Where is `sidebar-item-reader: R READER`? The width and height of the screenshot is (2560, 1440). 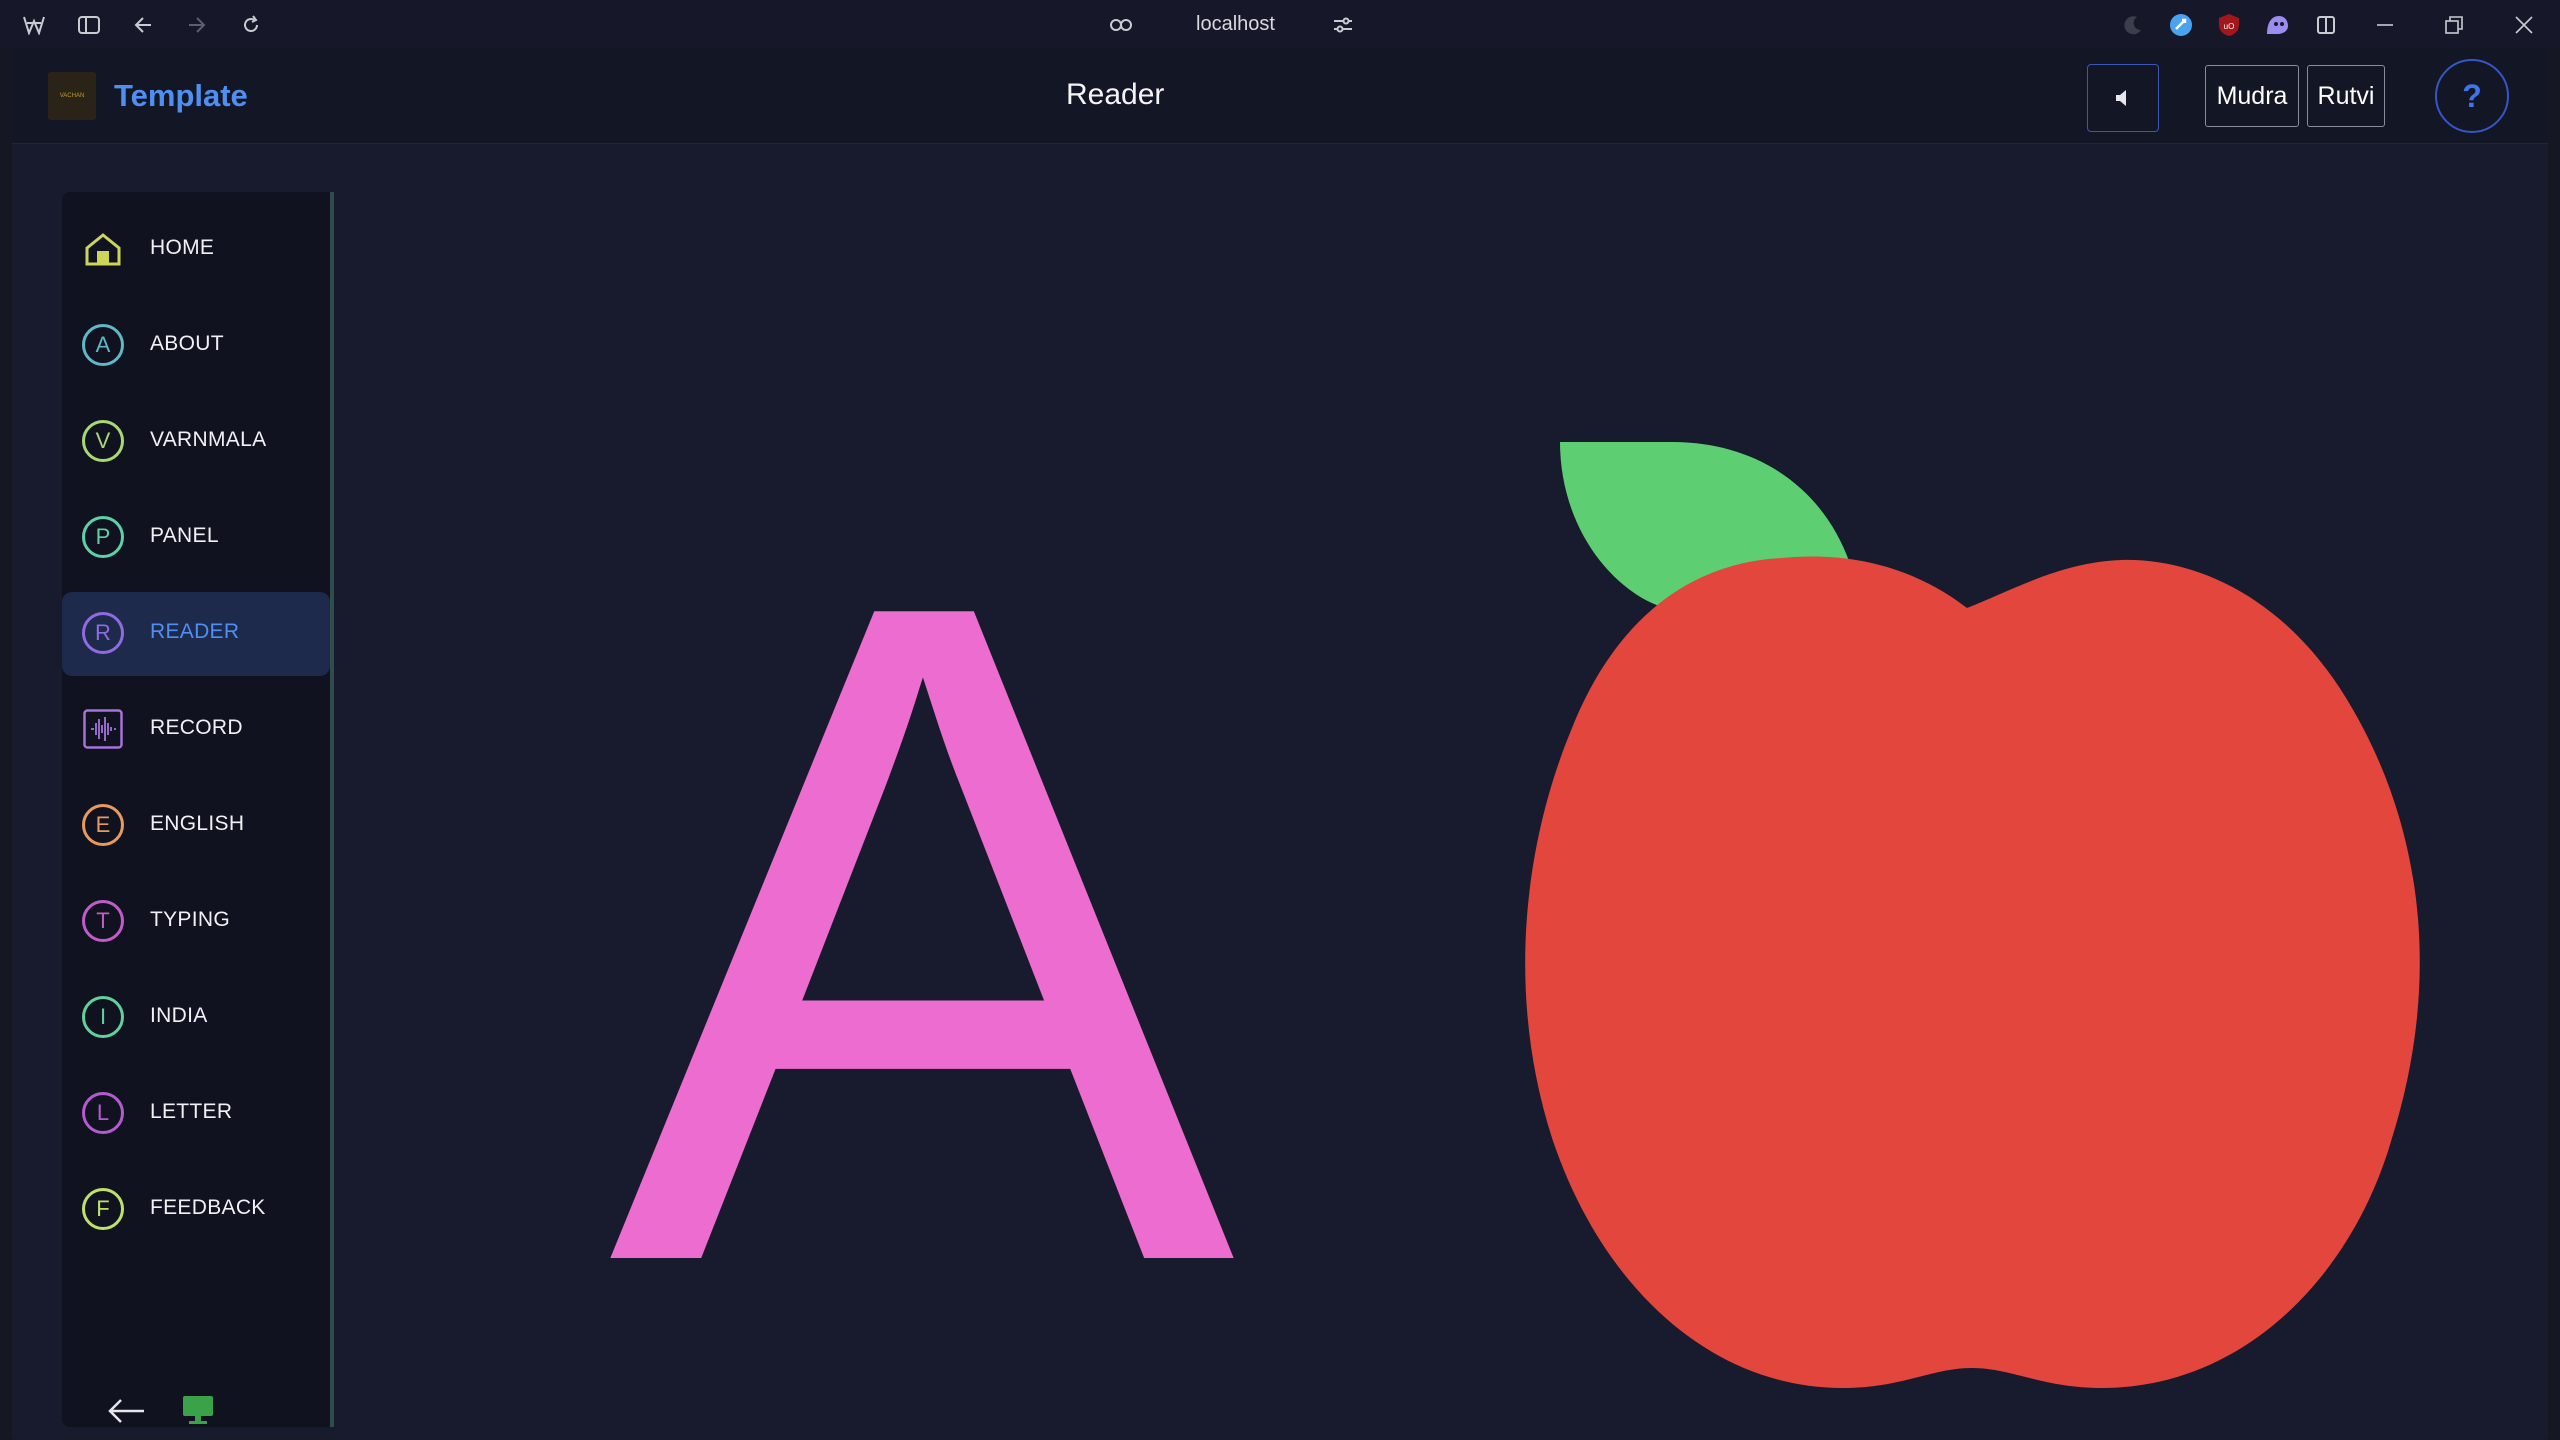
sidebar-item-reader: R READER is located at coordinates (196, 634).